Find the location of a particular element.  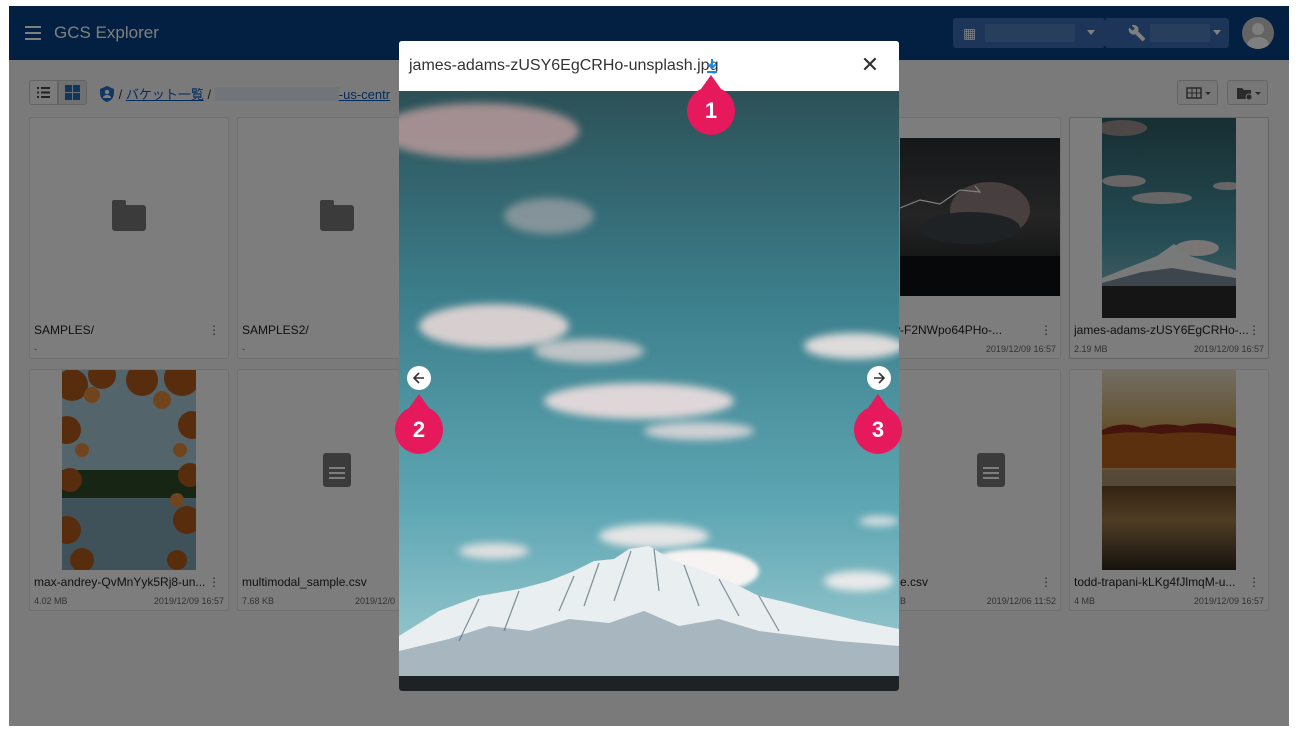

callout-number: 2 is located at coordinates (419, 429).